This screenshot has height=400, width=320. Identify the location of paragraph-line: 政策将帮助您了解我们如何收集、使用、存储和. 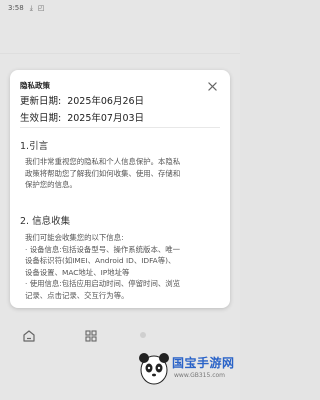
(103, 173).